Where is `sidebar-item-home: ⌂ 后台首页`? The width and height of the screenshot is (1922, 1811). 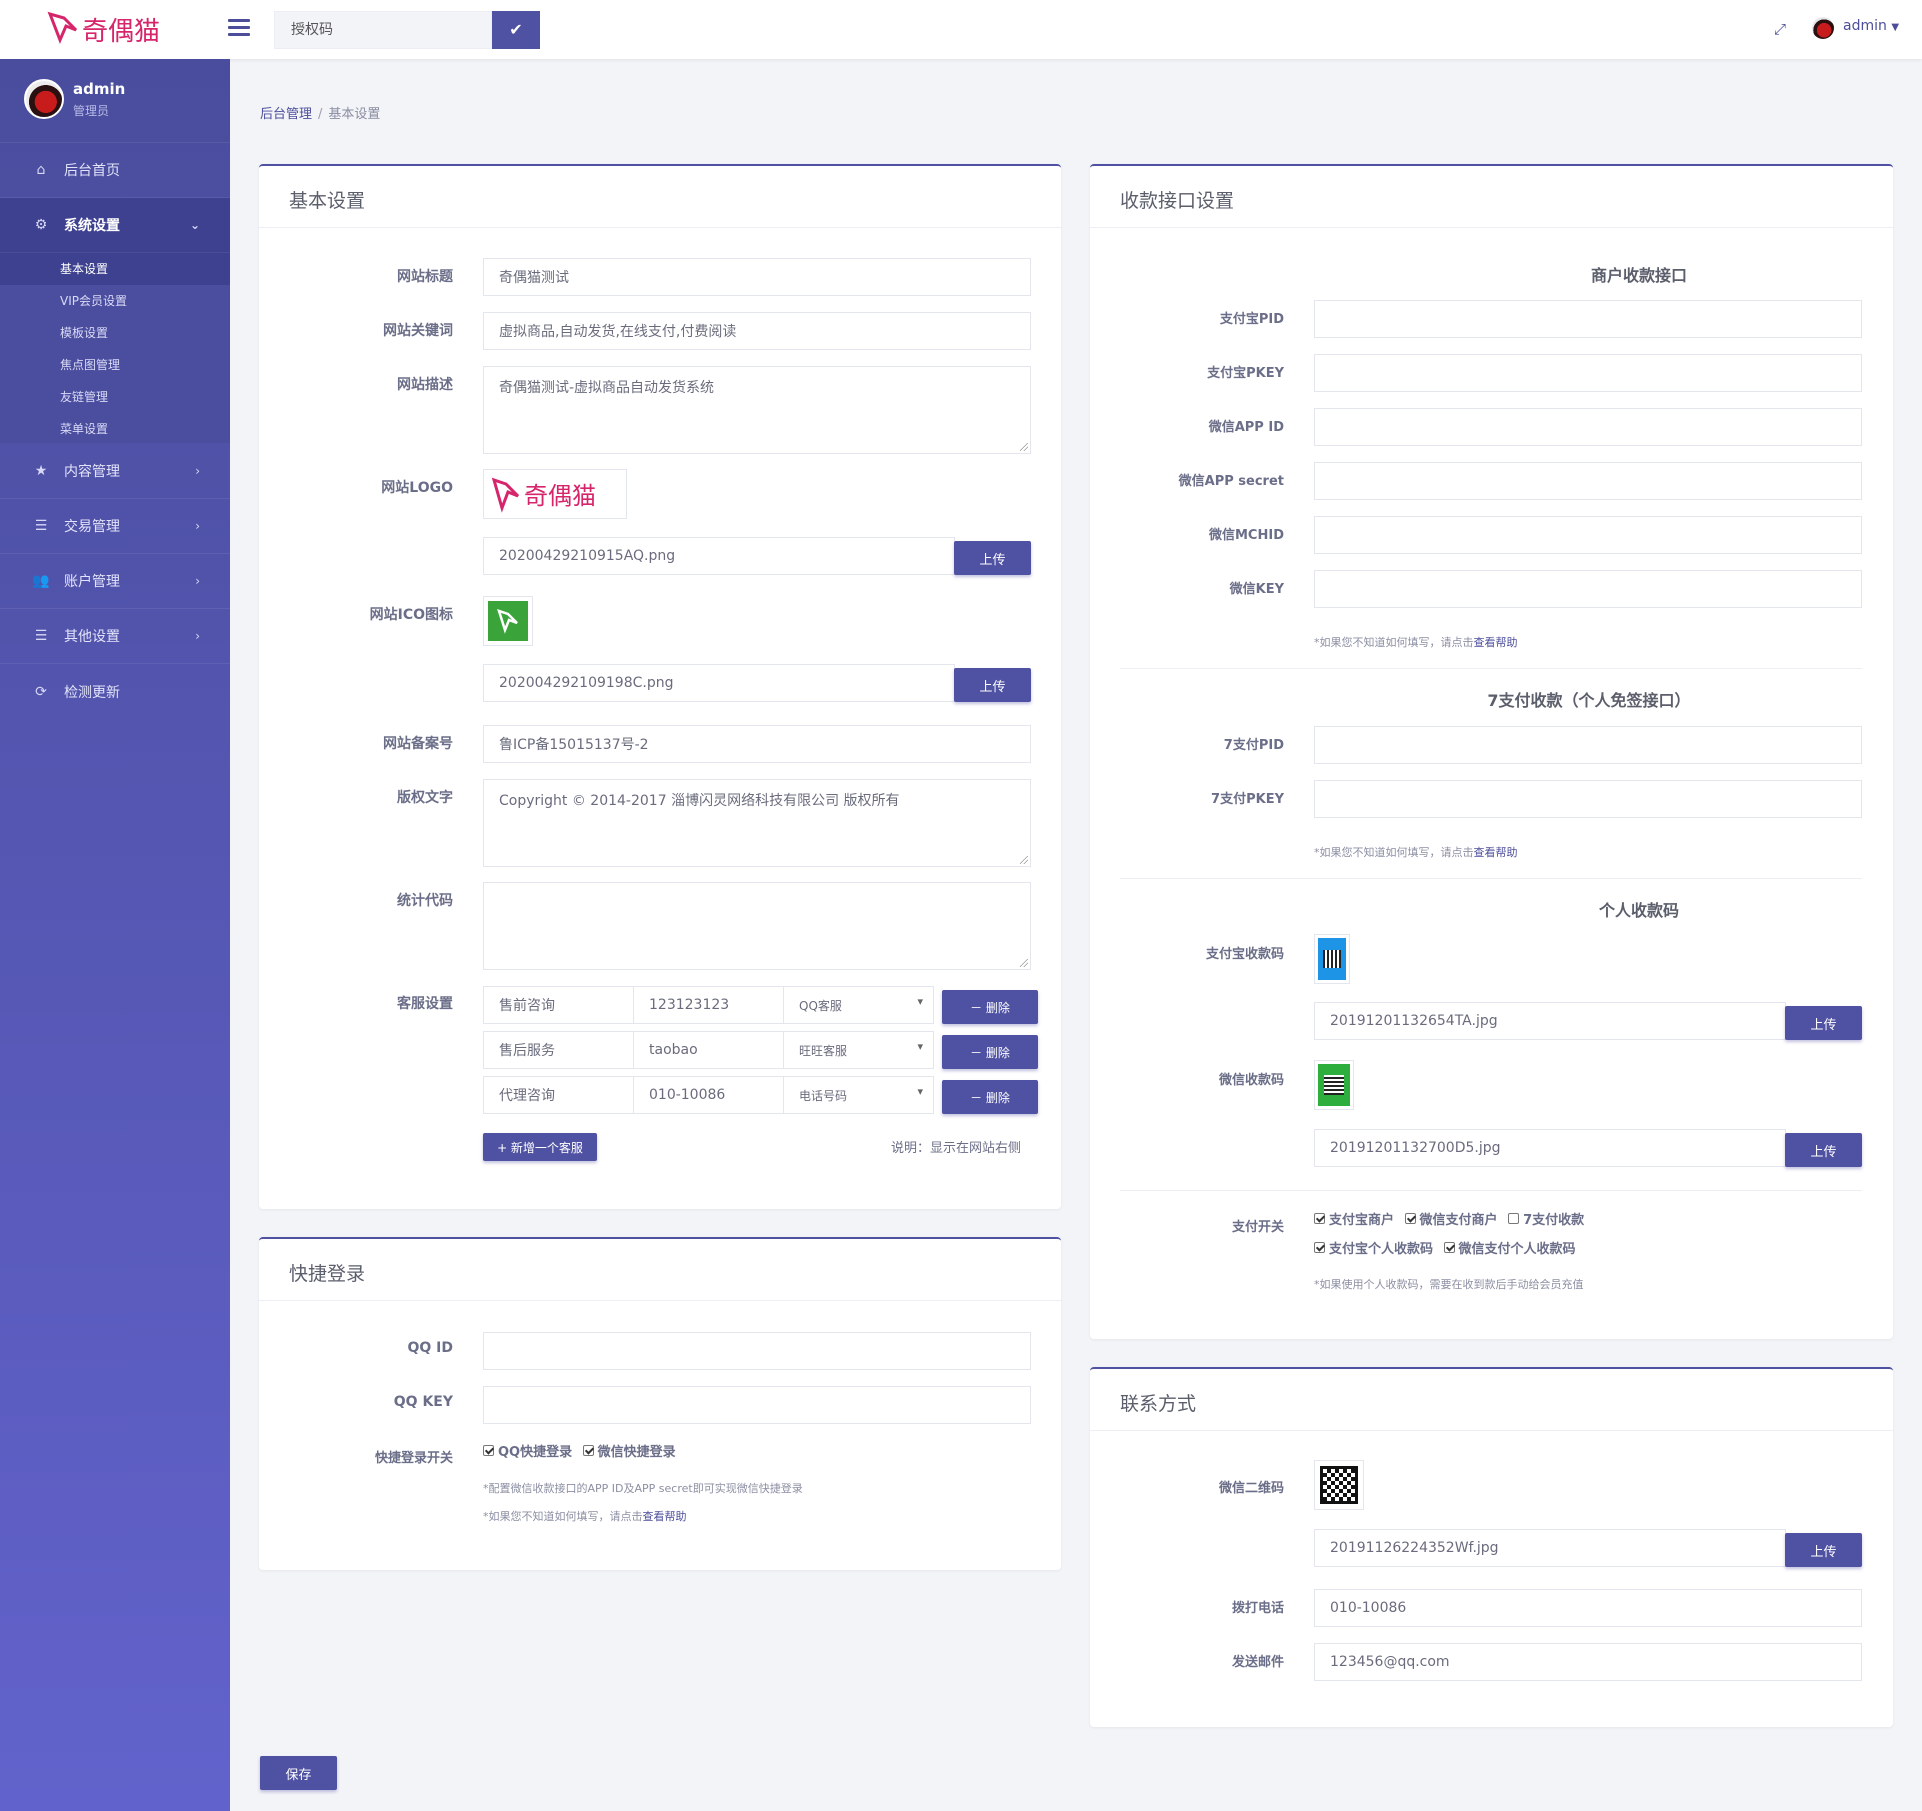 sidebar-item-home: ⌂ 后台首页 is located at coordinates (115, 170).